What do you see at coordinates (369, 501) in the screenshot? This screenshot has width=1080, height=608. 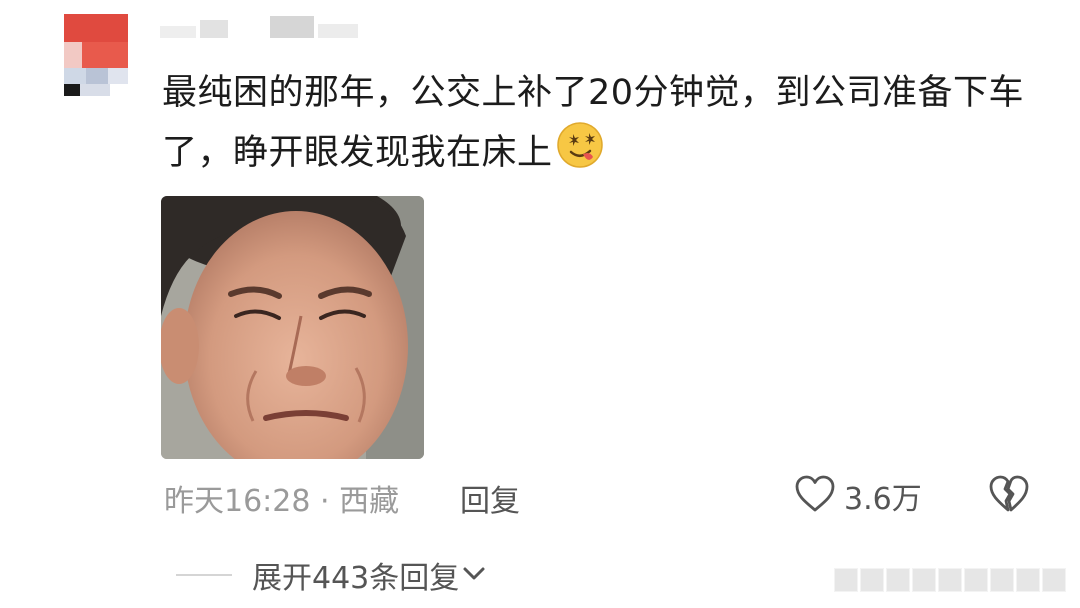 I see `comment-location: 西藏` at bounding box center [369, 501].